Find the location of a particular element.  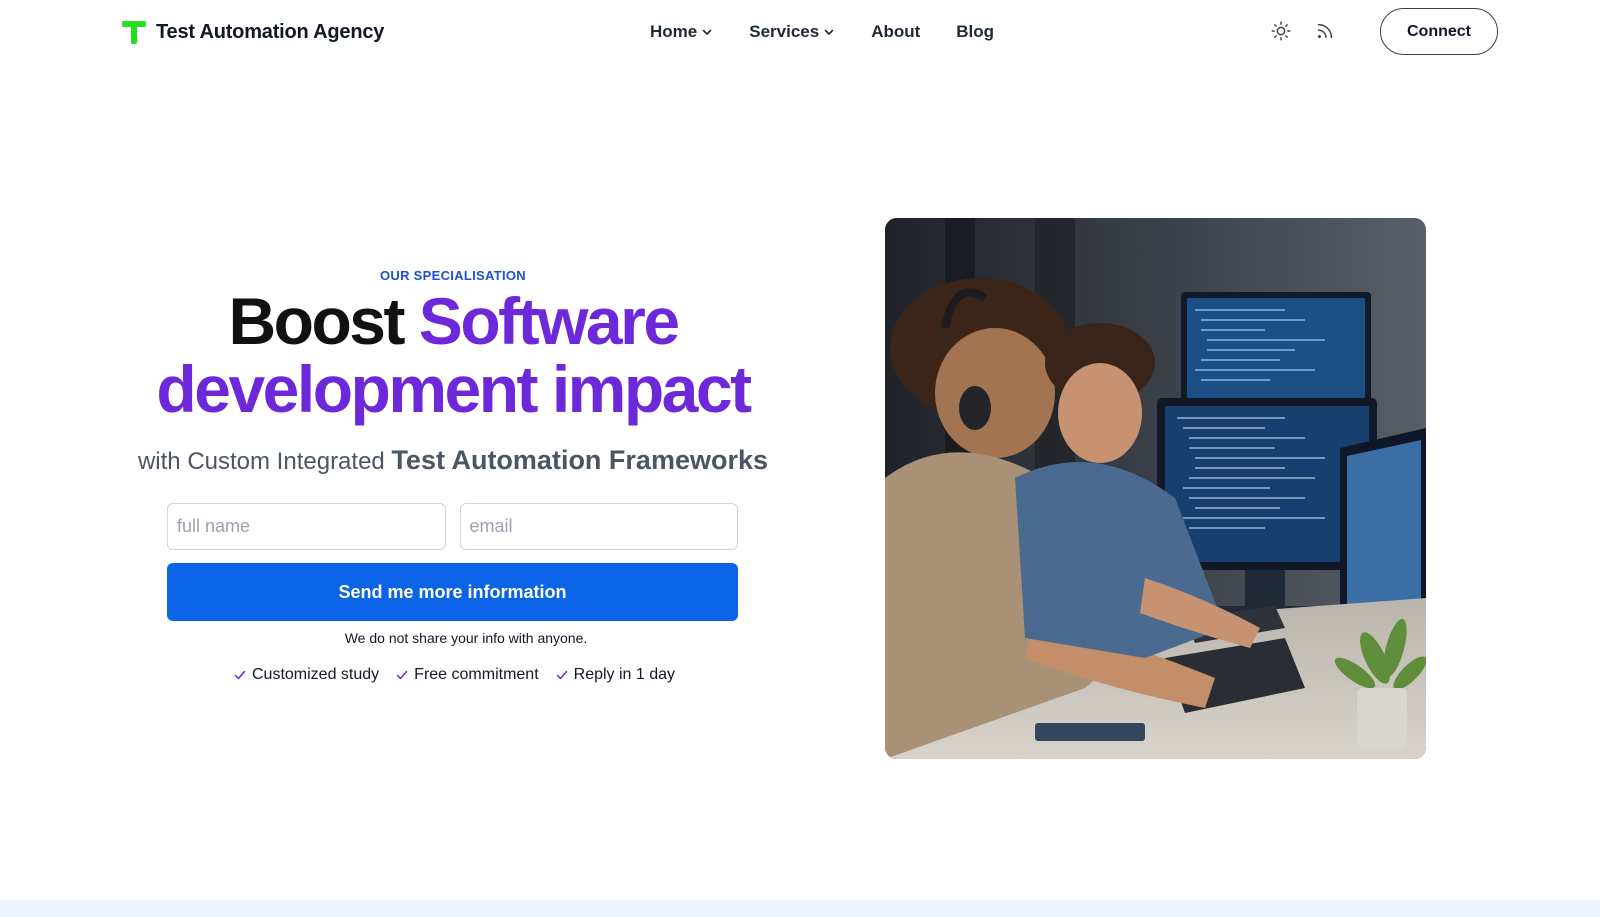

nav-item-label: Blog is located at coordinates (975, 31).